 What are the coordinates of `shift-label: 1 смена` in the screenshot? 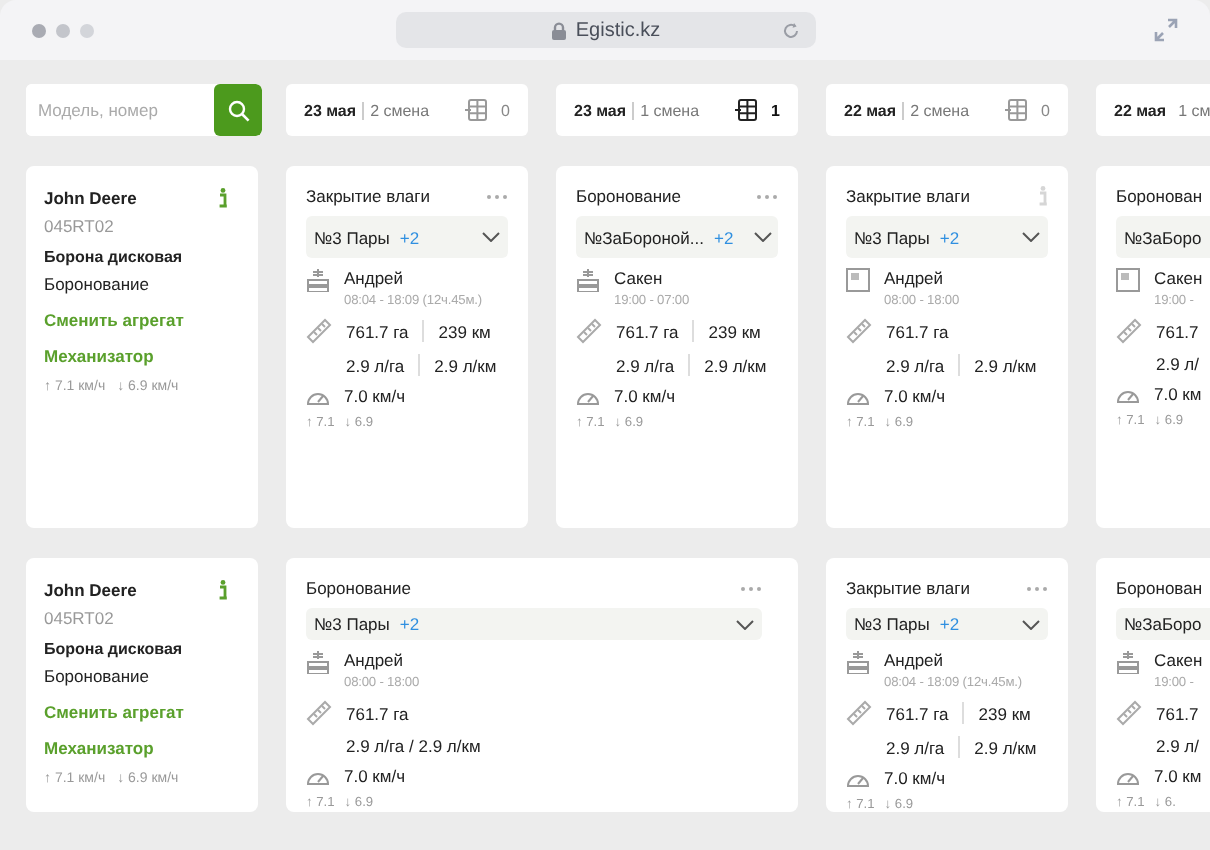 It's located at (670, 110).